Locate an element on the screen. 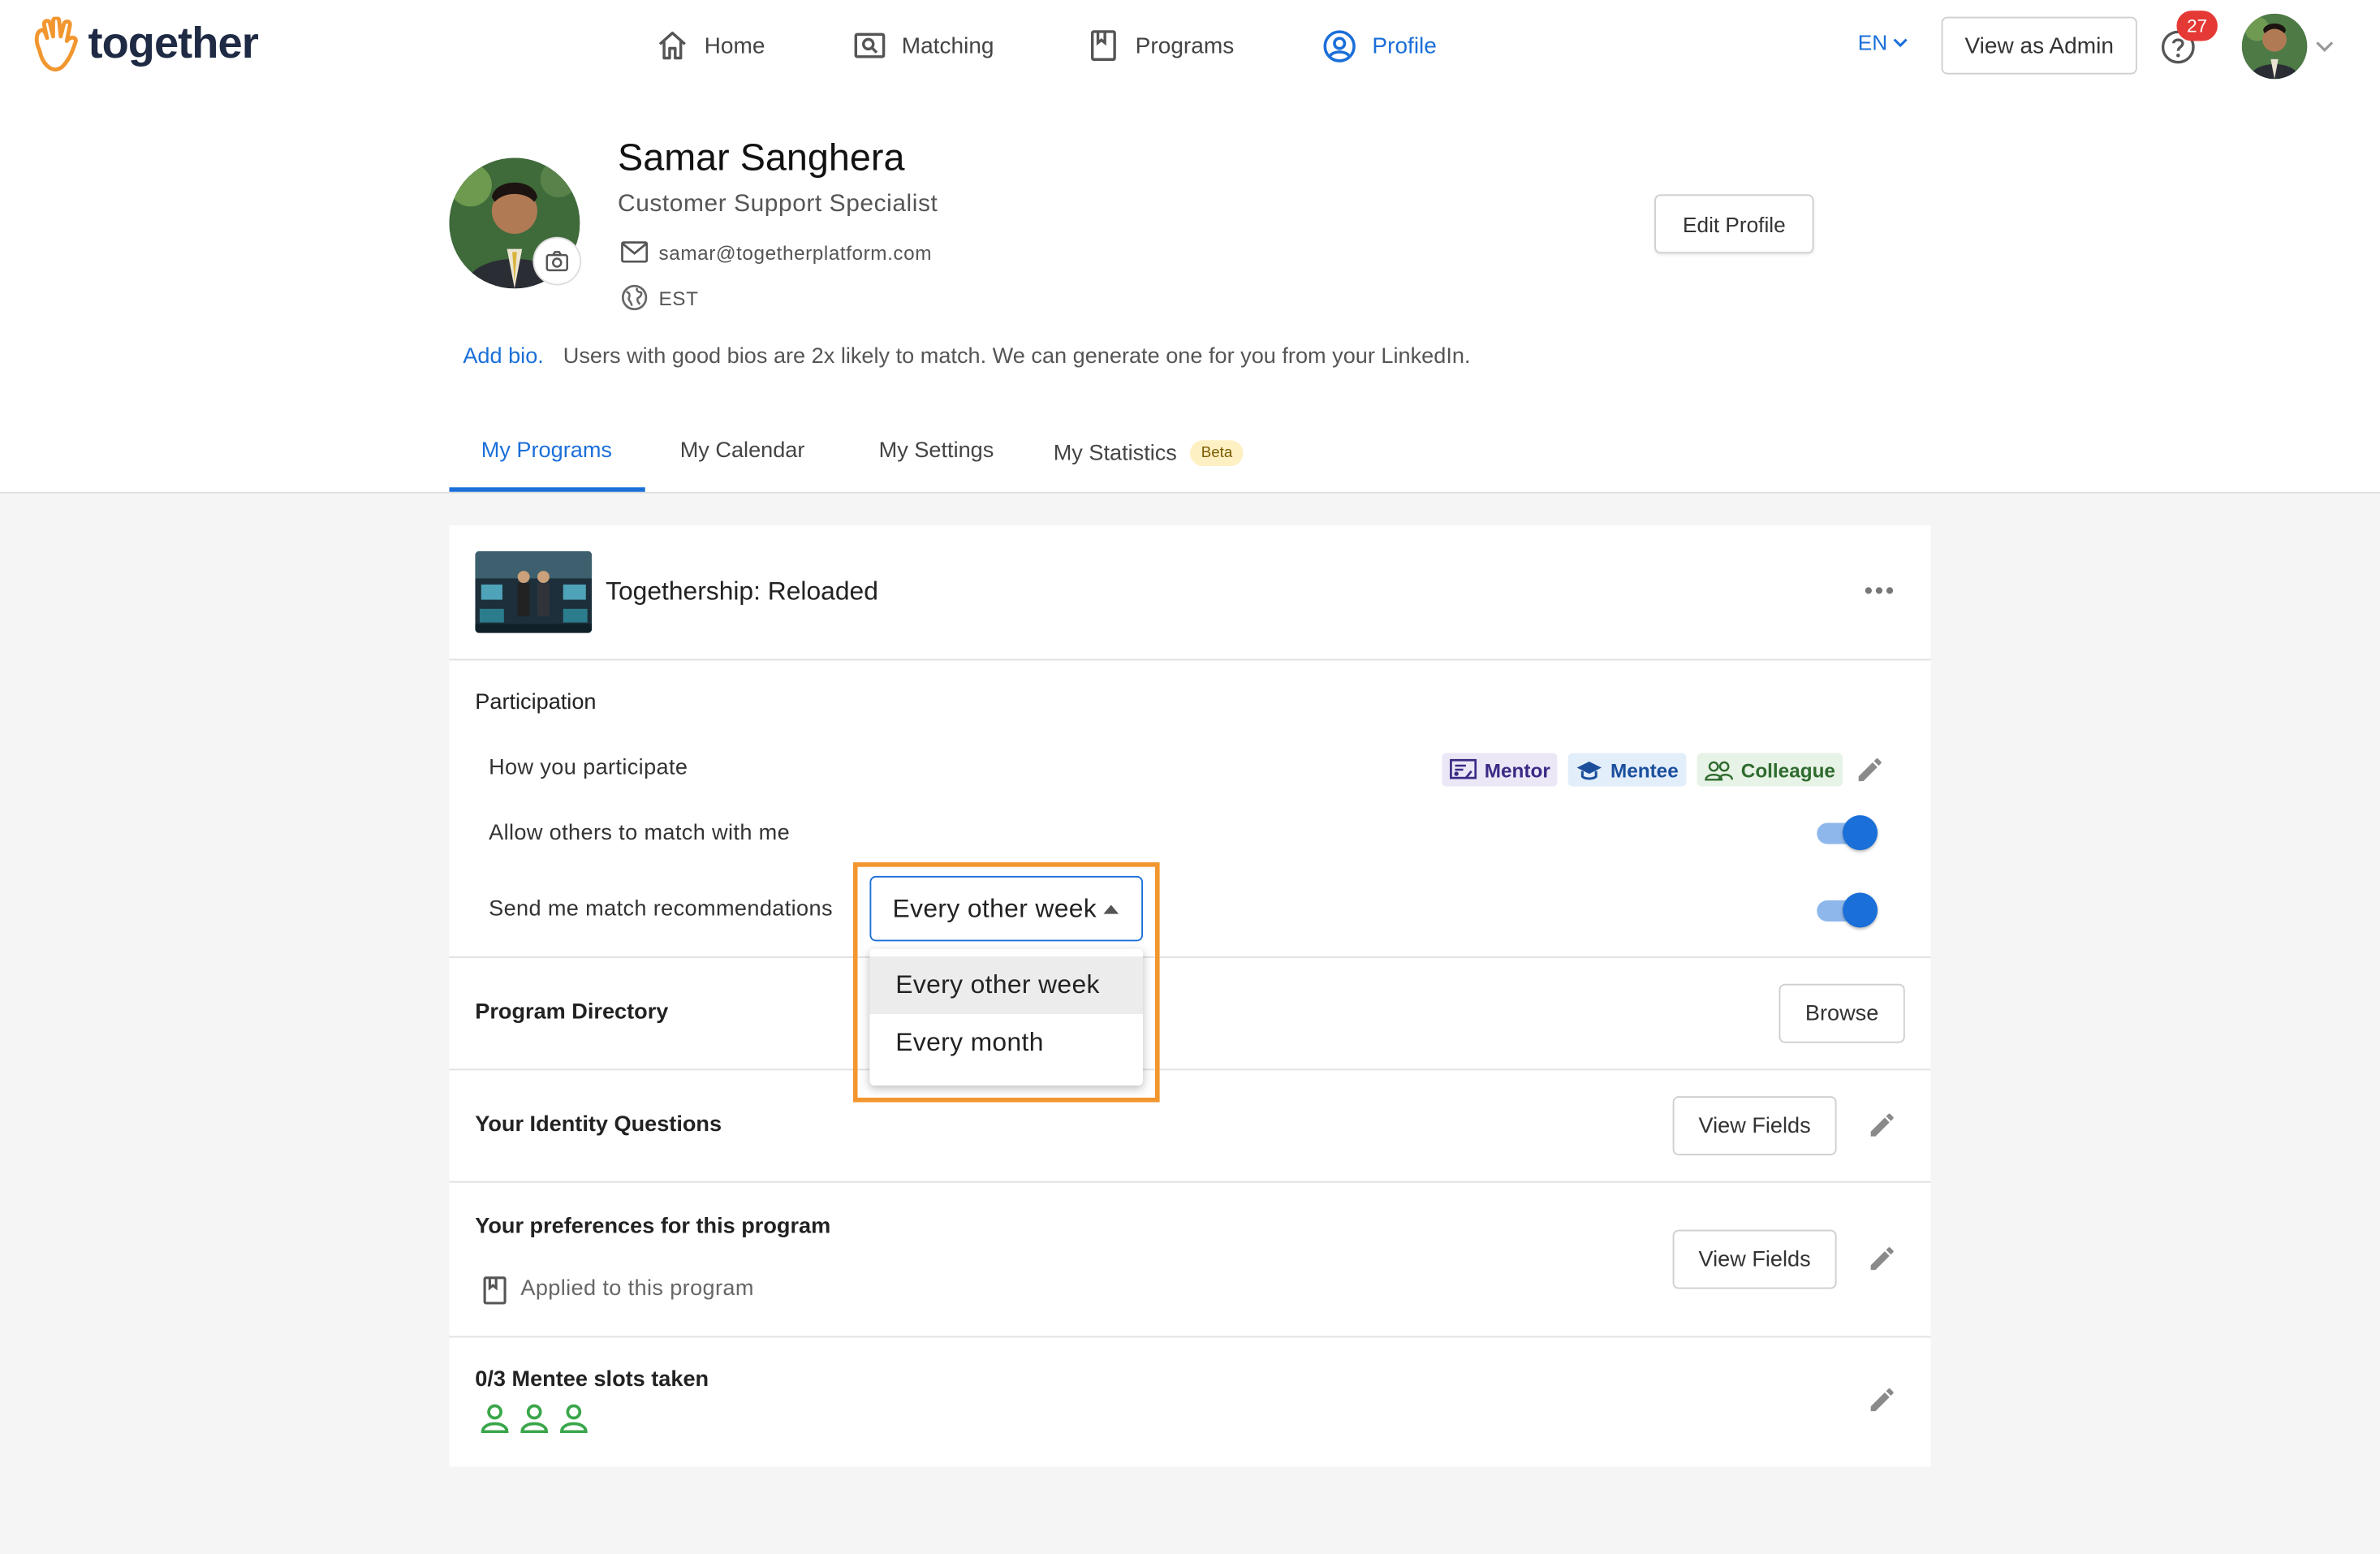  mentee-slots is located at coordinates (534, 1418).